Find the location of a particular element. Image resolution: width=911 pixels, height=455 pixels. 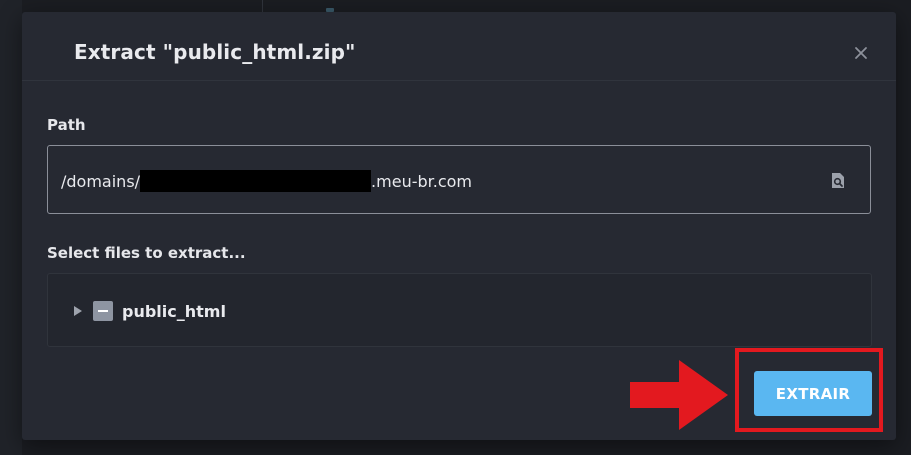

tree-item: public_html is located at coordinates (150, 311).